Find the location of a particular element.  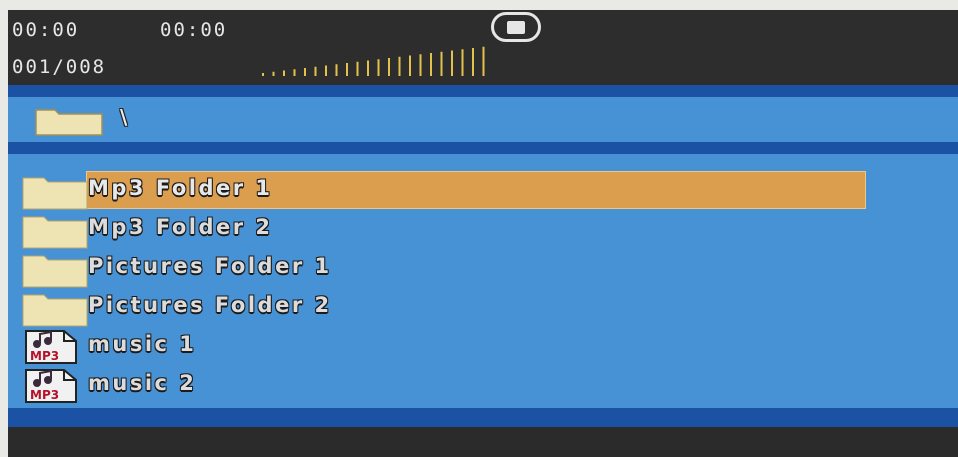

item-label: Pictures Folder 2 is located at coordinates (210, 305).